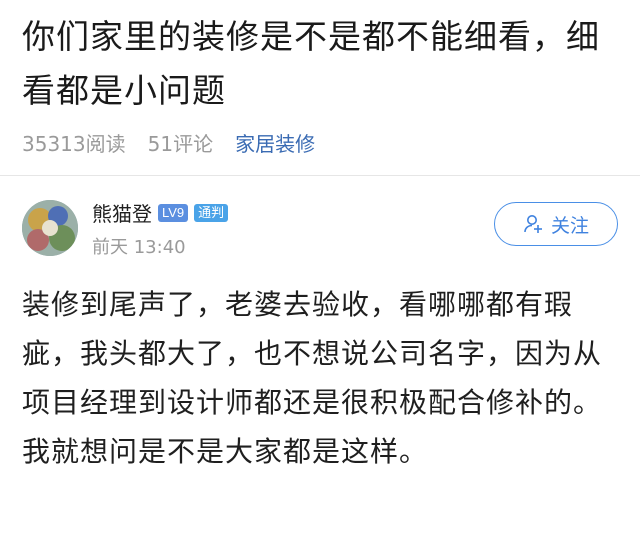  I want to click on add-user-icon, so click(534, 224).